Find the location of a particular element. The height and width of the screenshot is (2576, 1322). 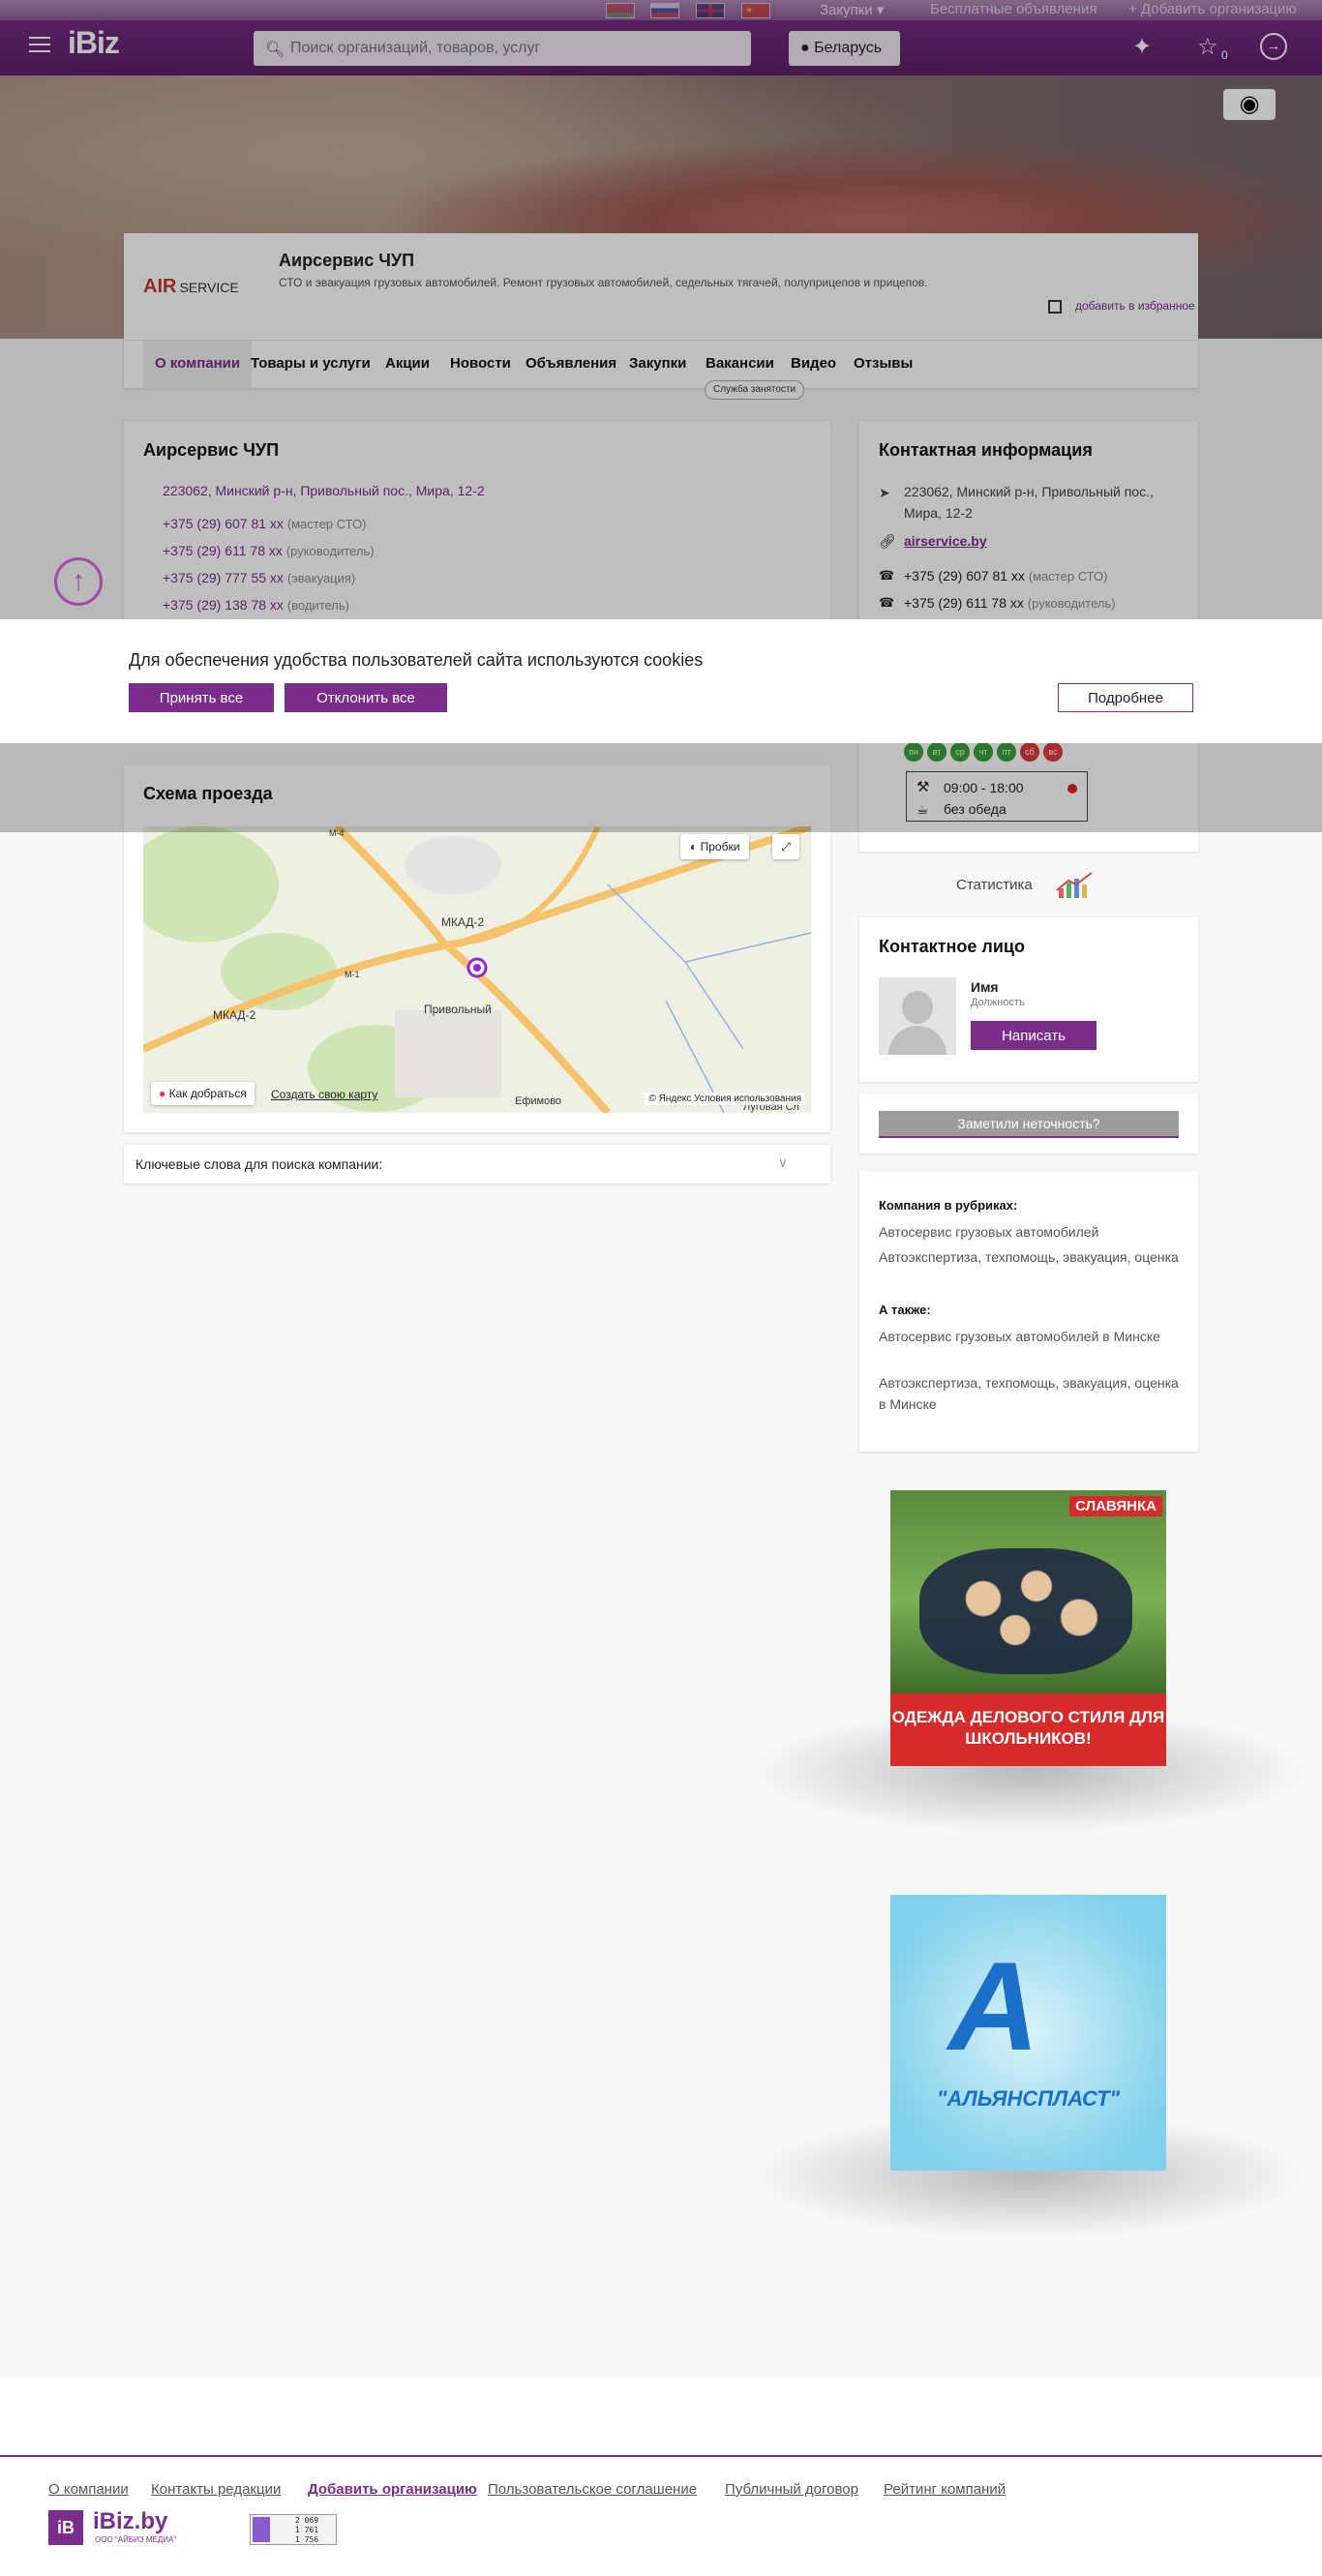

fullscreen-icon: ⤢ is located at coordinates (786, 846).